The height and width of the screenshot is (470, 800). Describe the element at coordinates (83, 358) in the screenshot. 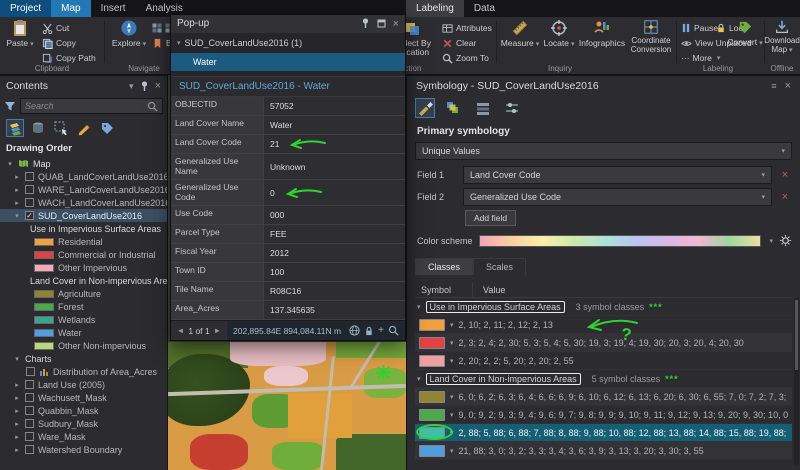

I see `tree-item-charts: ▾ Charts` at that location.